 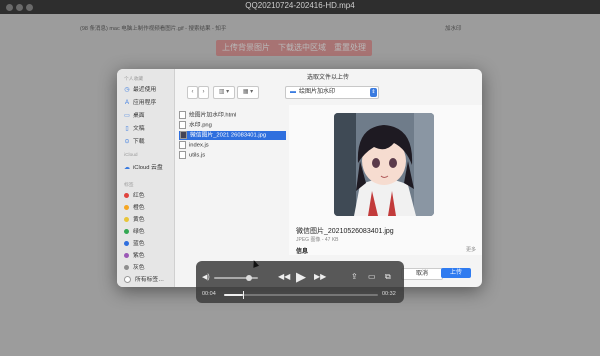 What do you see at coordinates (134, 254) in the screenshot?
I see `tag-purple: 紫色` at bounding box center [134, 254].